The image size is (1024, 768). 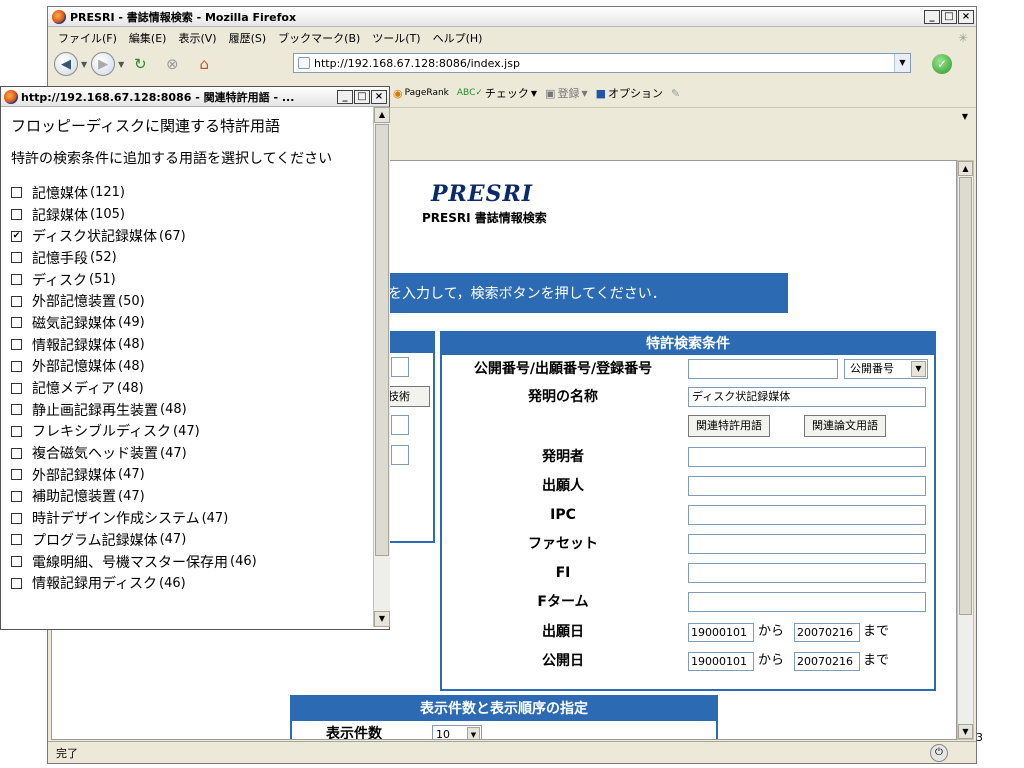 What do you see at coordinates (421, 93) in the screenshot?
I see `pagerank-button: ◉ PageRank` at bounding box center [421, 93].